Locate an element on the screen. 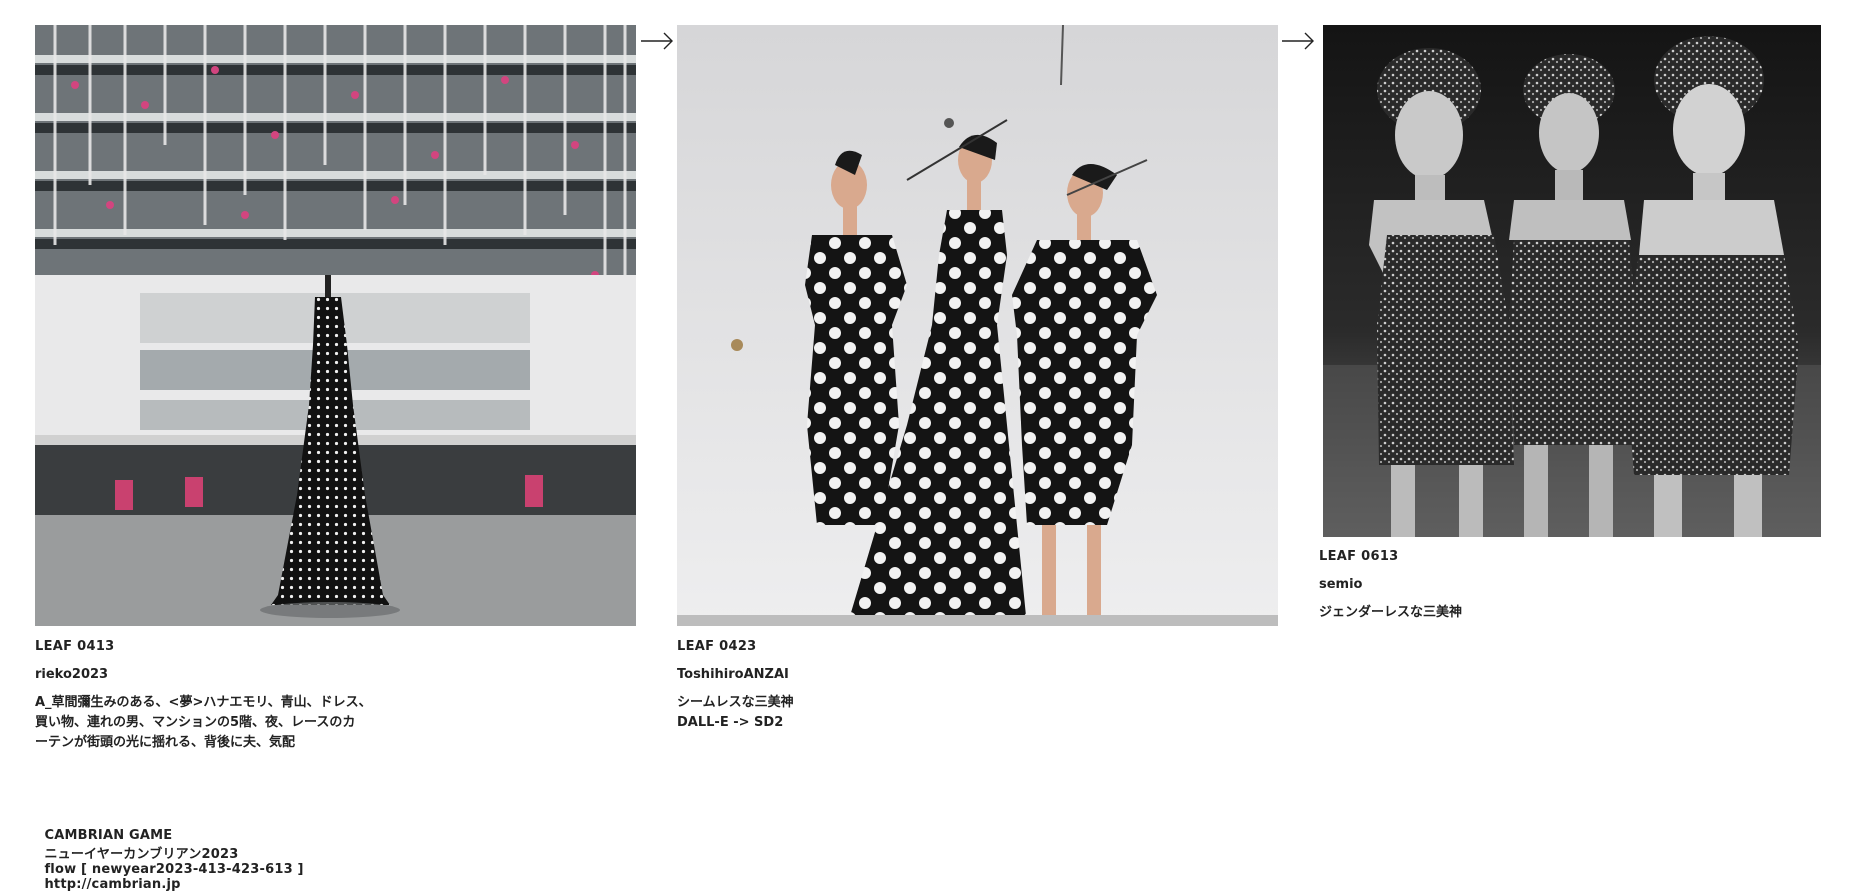  footer-flow: flow [ newyear2023-413-423-613 ] is located at coordinates (174, 869).